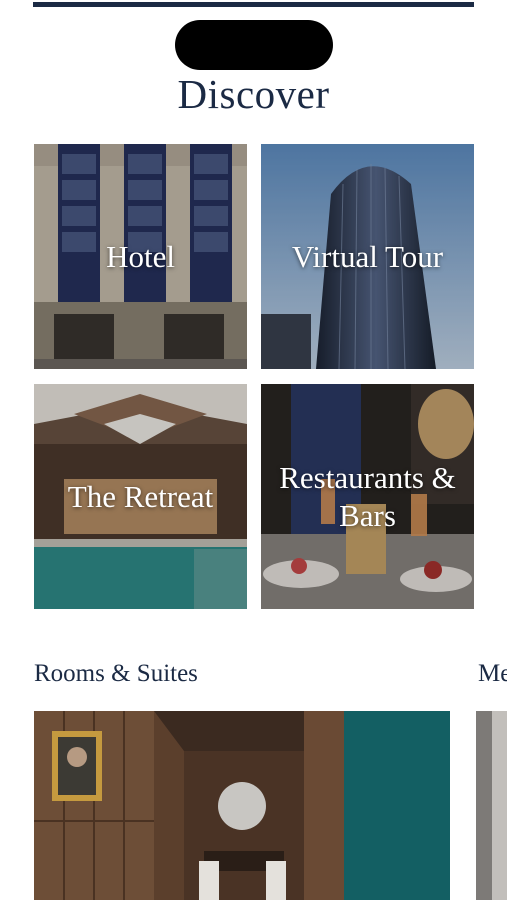  I want to click on next-card, so click(491, 805).